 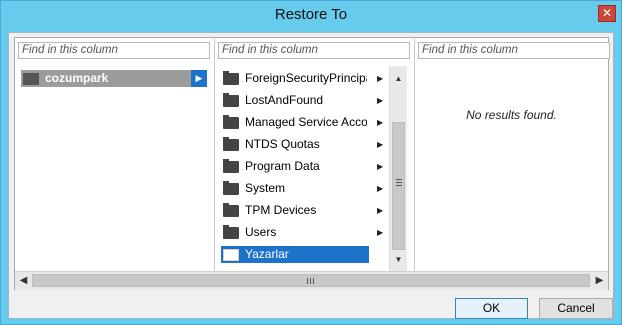 What do you see at coordinates (306, 78) in the screenshot?
I see `list-item-label: ForeignSecurityPrincipals` at bounding box center [306, 78].